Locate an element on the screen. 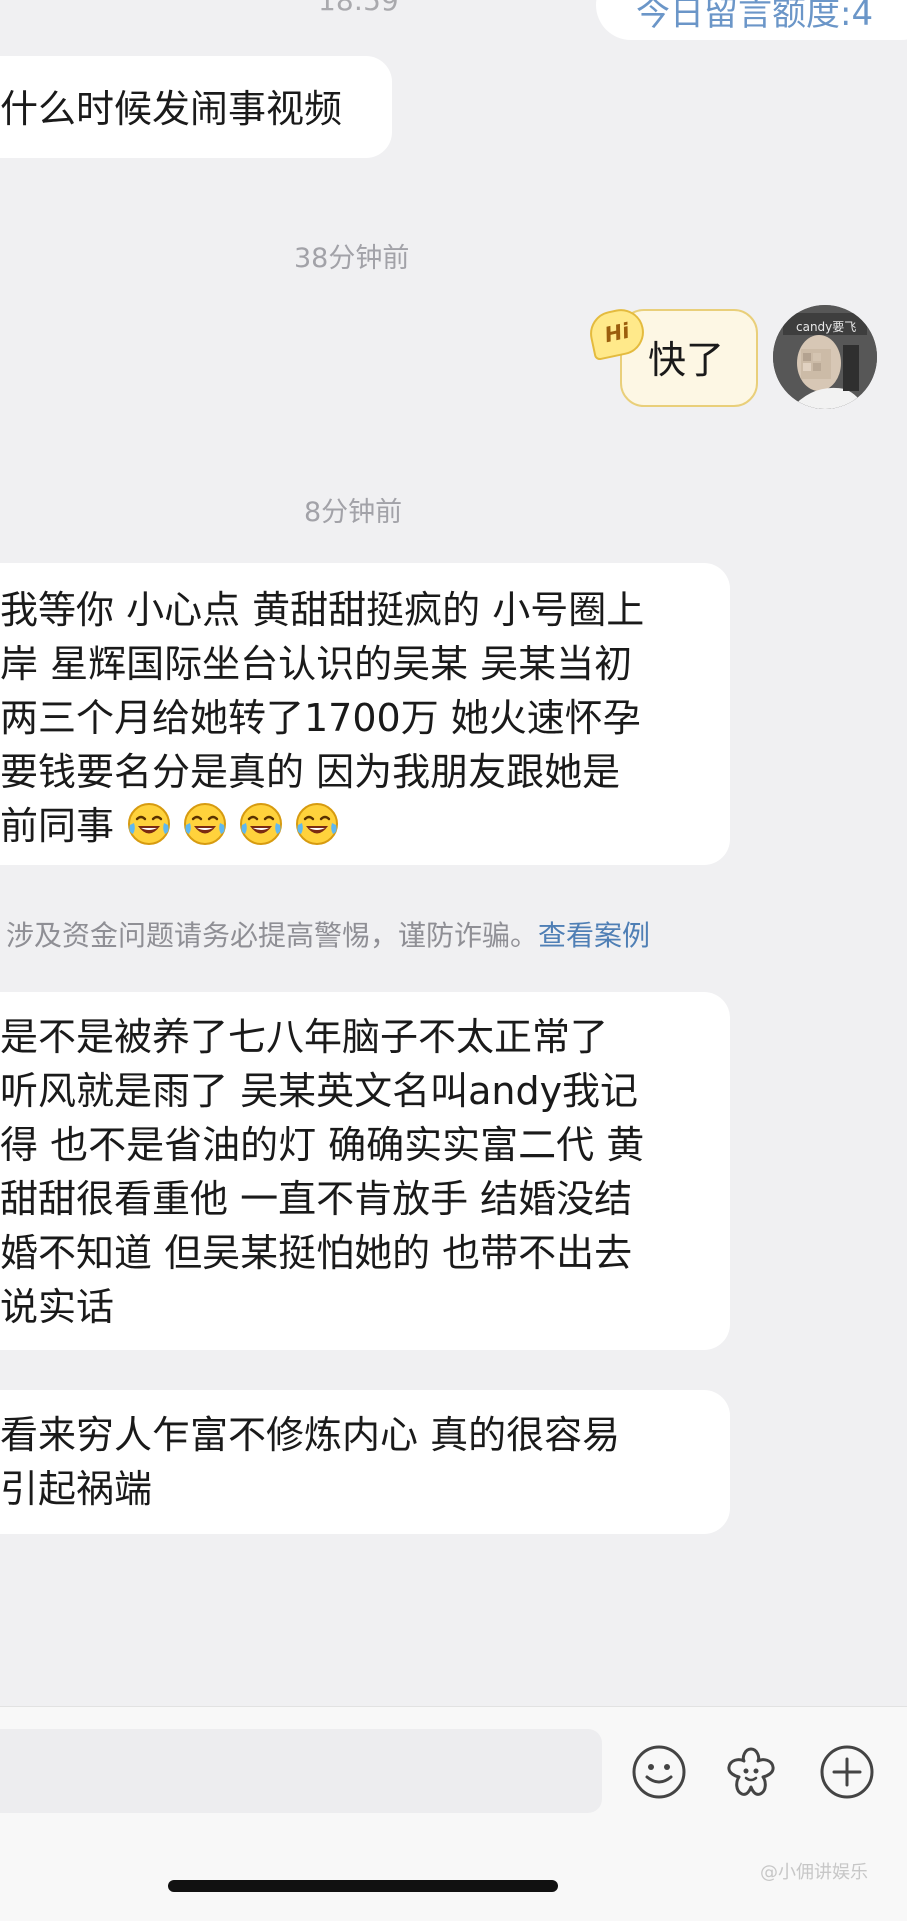 The image size is (907, 1921). emoji-button is located at coordinates (659, 1774).